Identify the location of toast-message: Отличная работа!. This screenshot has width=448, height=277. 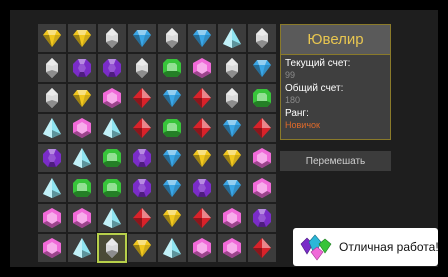
(389, 247).